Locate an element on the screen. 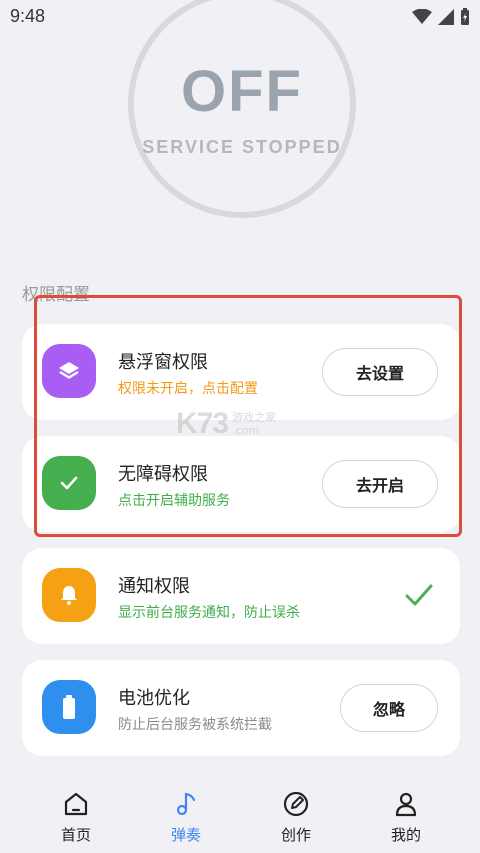 The height and width of the screenshot is (853, 480). permission-subtitle: 权限未开启，点击配置 is located at coordinates (188, 389).